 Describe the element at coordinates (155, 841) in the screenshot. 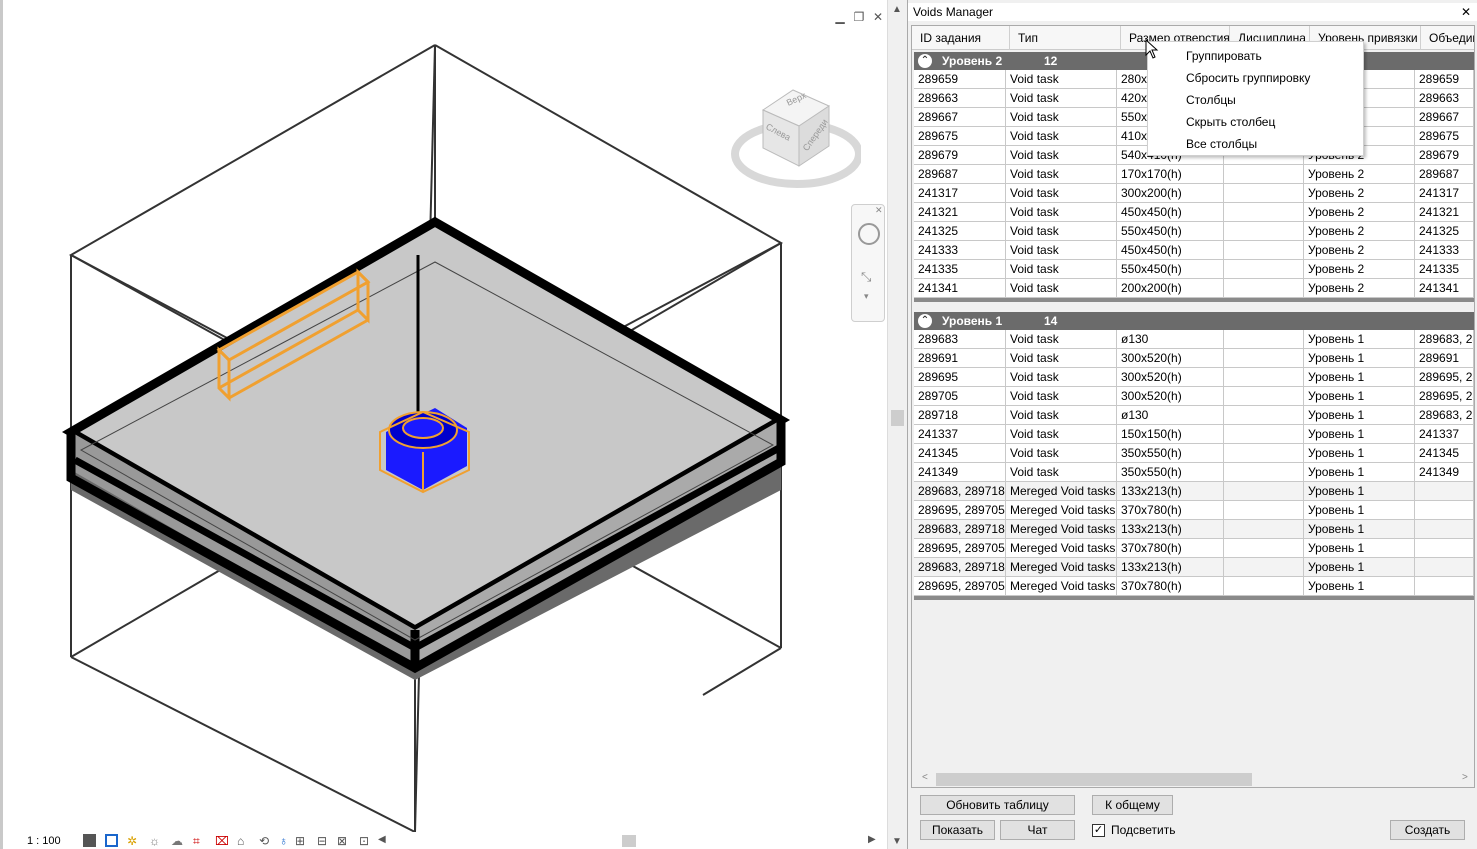

I see `shadows-icon: ☼` at that location.